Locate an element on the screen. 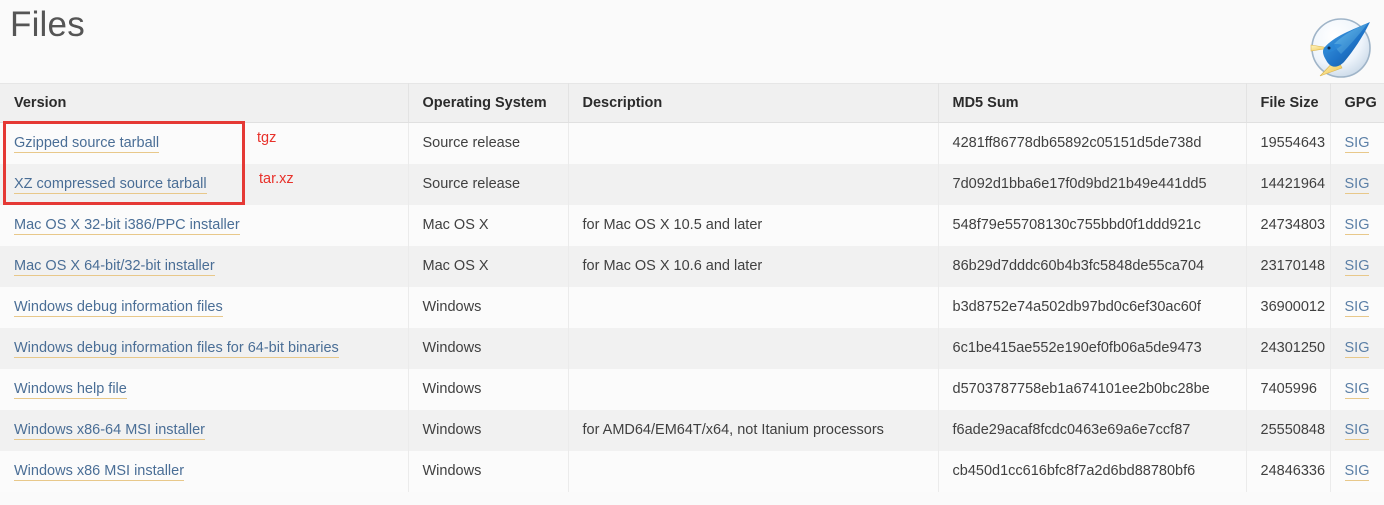 Image resolution: width=1384 pixels, height=505 pixels. cell-version: Mac OS X 64-bit/32-bit installer is located at coordinates (204, 266).